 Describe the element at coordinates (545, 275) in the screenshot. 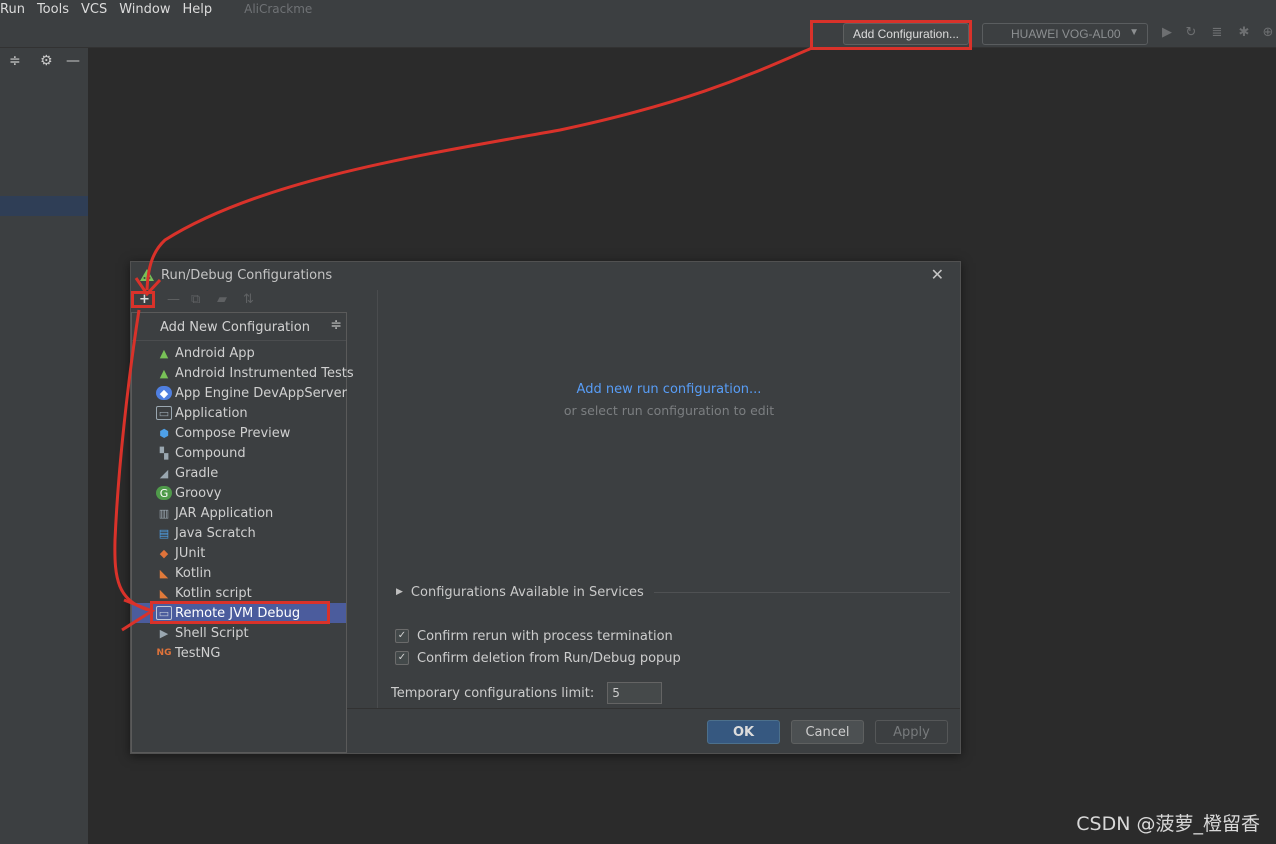

I see `dialog-titlebar: Run/Debug Configurations ✕` at that location.